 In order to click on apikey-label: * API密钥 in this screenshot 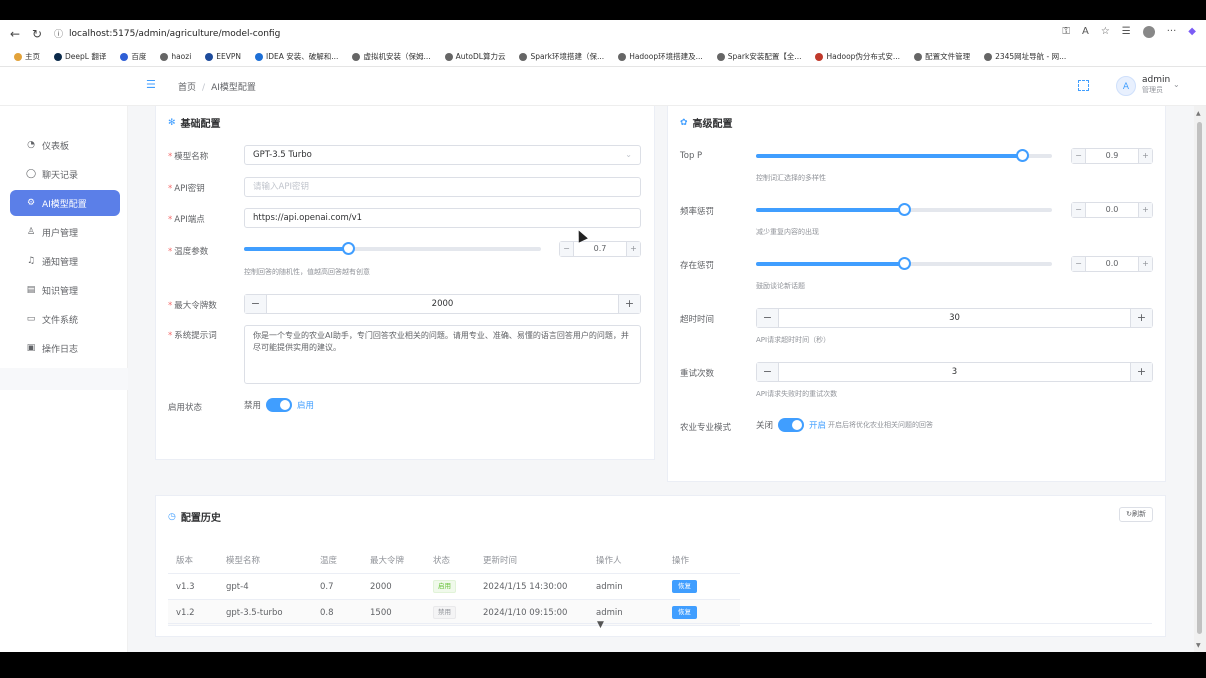, I will do `click(186, 188)`.